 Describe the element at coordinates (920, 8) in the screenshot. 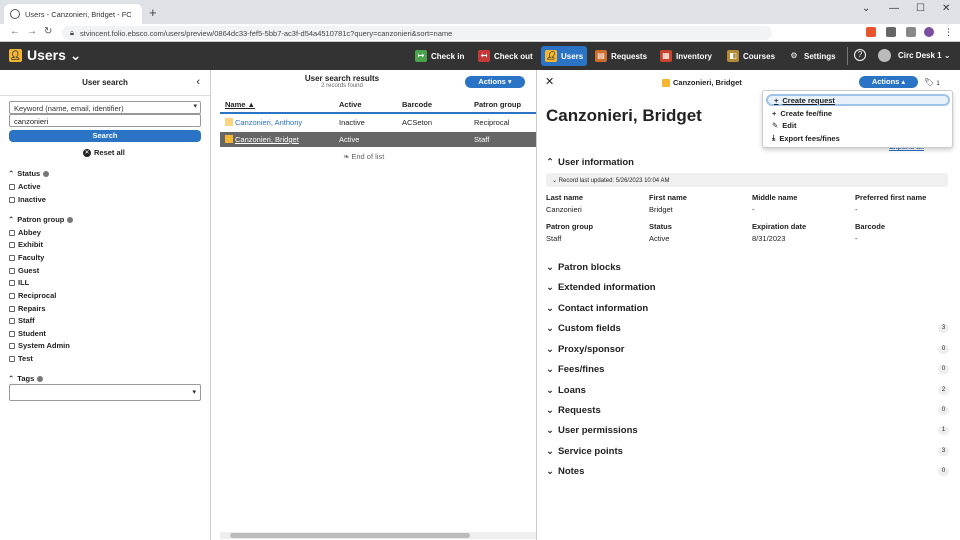

I see `maximize-icon: ☐` at that location.